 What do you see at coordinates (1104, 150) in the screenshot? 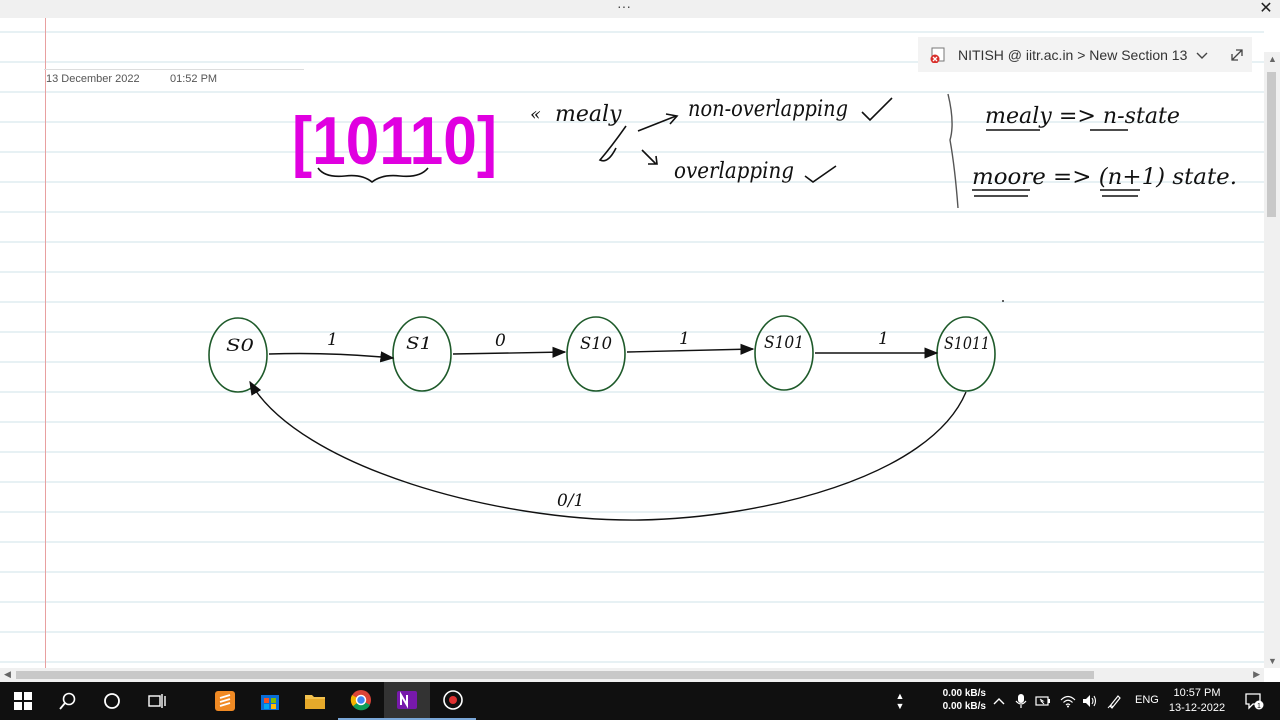
I see `rule-notes: mealy => n-state moore => (n+1) state.` at bounding box center [1104, 150].